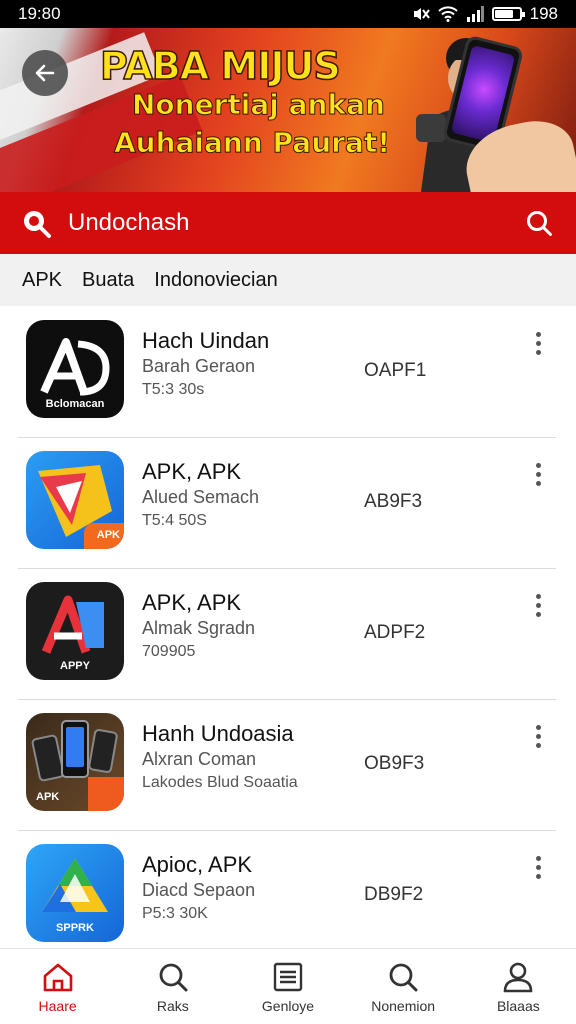 The width and height of the screenshot is (576, 1024). What do you see at coordinates (475, 14) in the screenshot?
I see `signal-icon` at bounding box center [475, 14].